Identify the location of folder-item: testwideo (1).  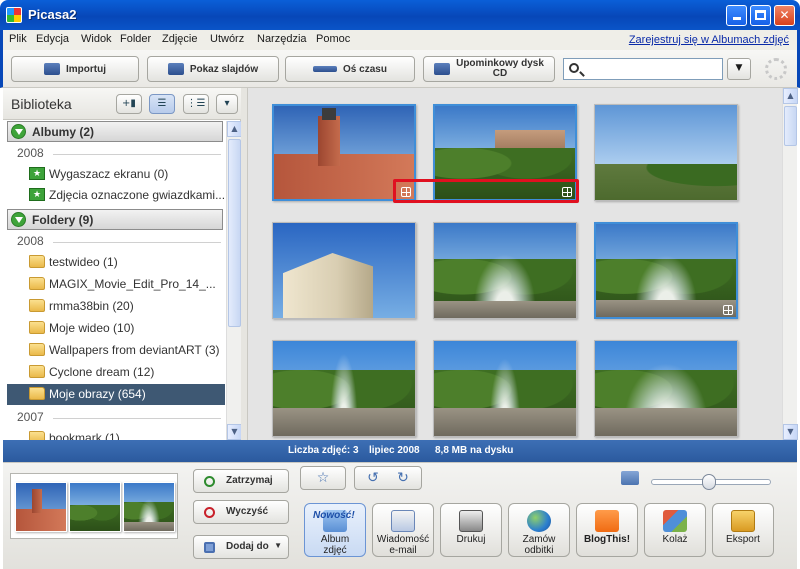
(116, 262).